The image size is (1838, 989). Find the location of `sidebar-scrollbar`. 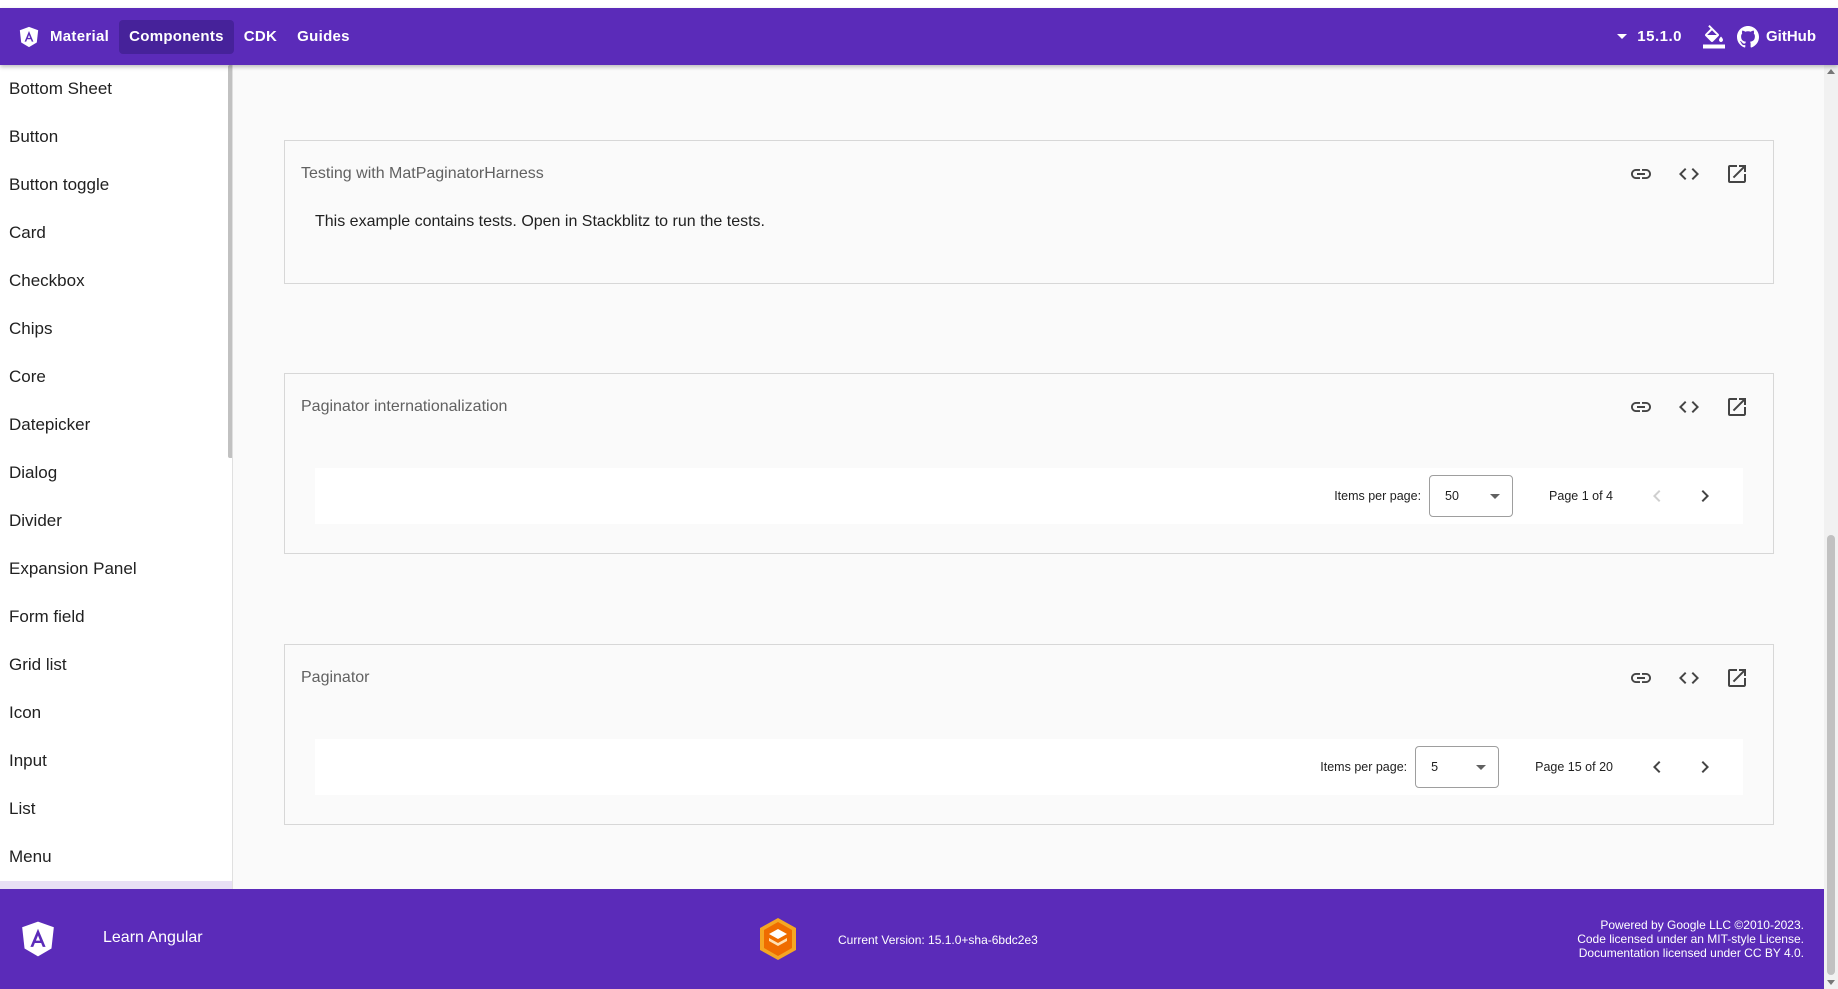

sidebar-scrollbar is located at coordinates (230, 261).